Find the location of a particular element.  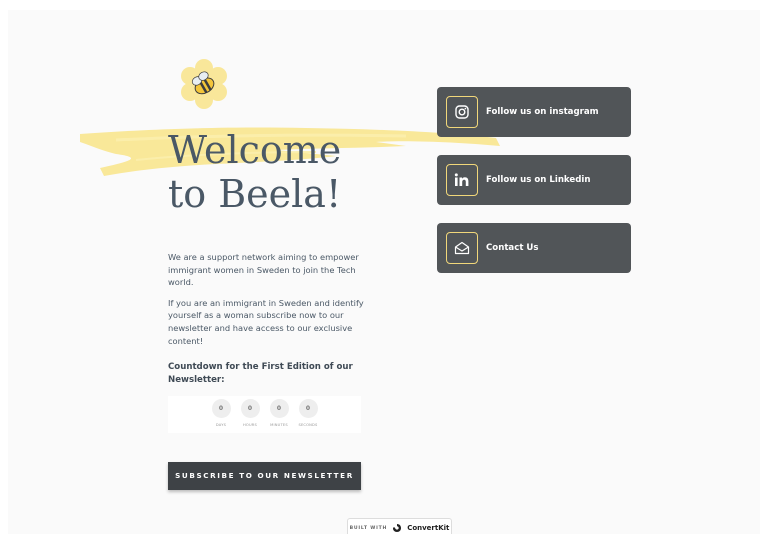

countdown-hours-label: HOURS is located at coordinates (250, 425).